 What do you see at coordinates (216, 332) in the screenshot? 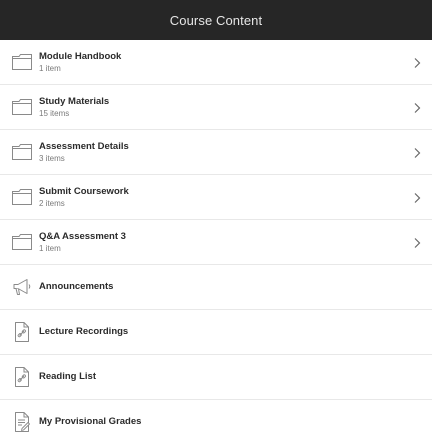
I see `list-item-lecture-recordings: Lecture Recordings` at bounding box center [216, 332].